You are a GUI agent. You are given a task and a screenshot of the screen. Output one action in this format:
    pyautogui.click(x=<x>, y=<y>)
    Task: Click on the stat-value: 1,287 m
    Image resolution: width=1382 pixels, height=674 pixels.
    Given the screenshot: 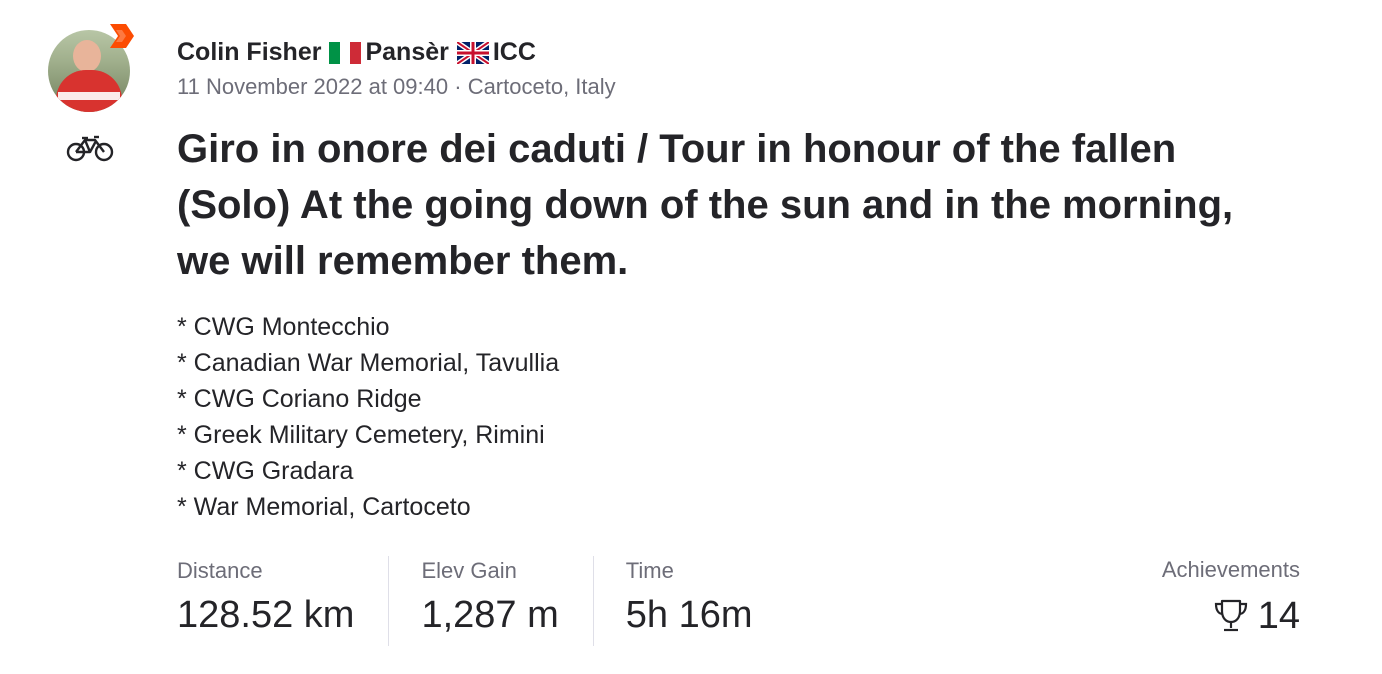 What is the action you would take?
    pyautogui.click(x=490, y=615)
    